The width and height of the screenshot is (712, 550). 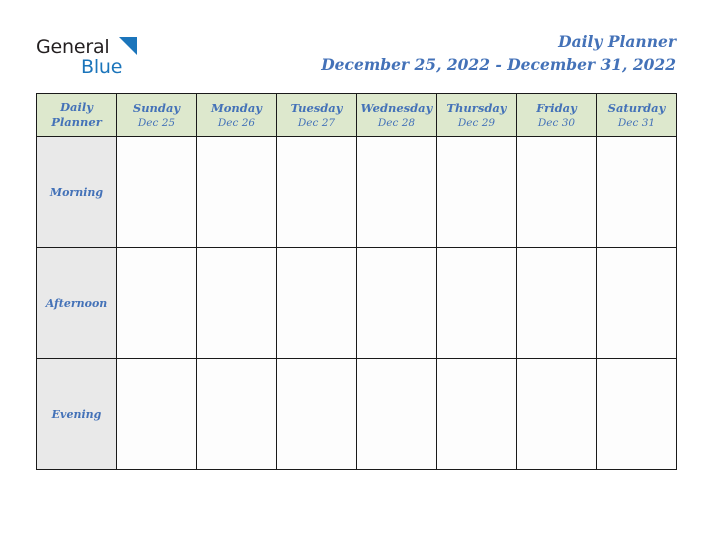 I want to click on date-range: December 25, 2022 - December 31, 2022, so click(x=498, y=64).